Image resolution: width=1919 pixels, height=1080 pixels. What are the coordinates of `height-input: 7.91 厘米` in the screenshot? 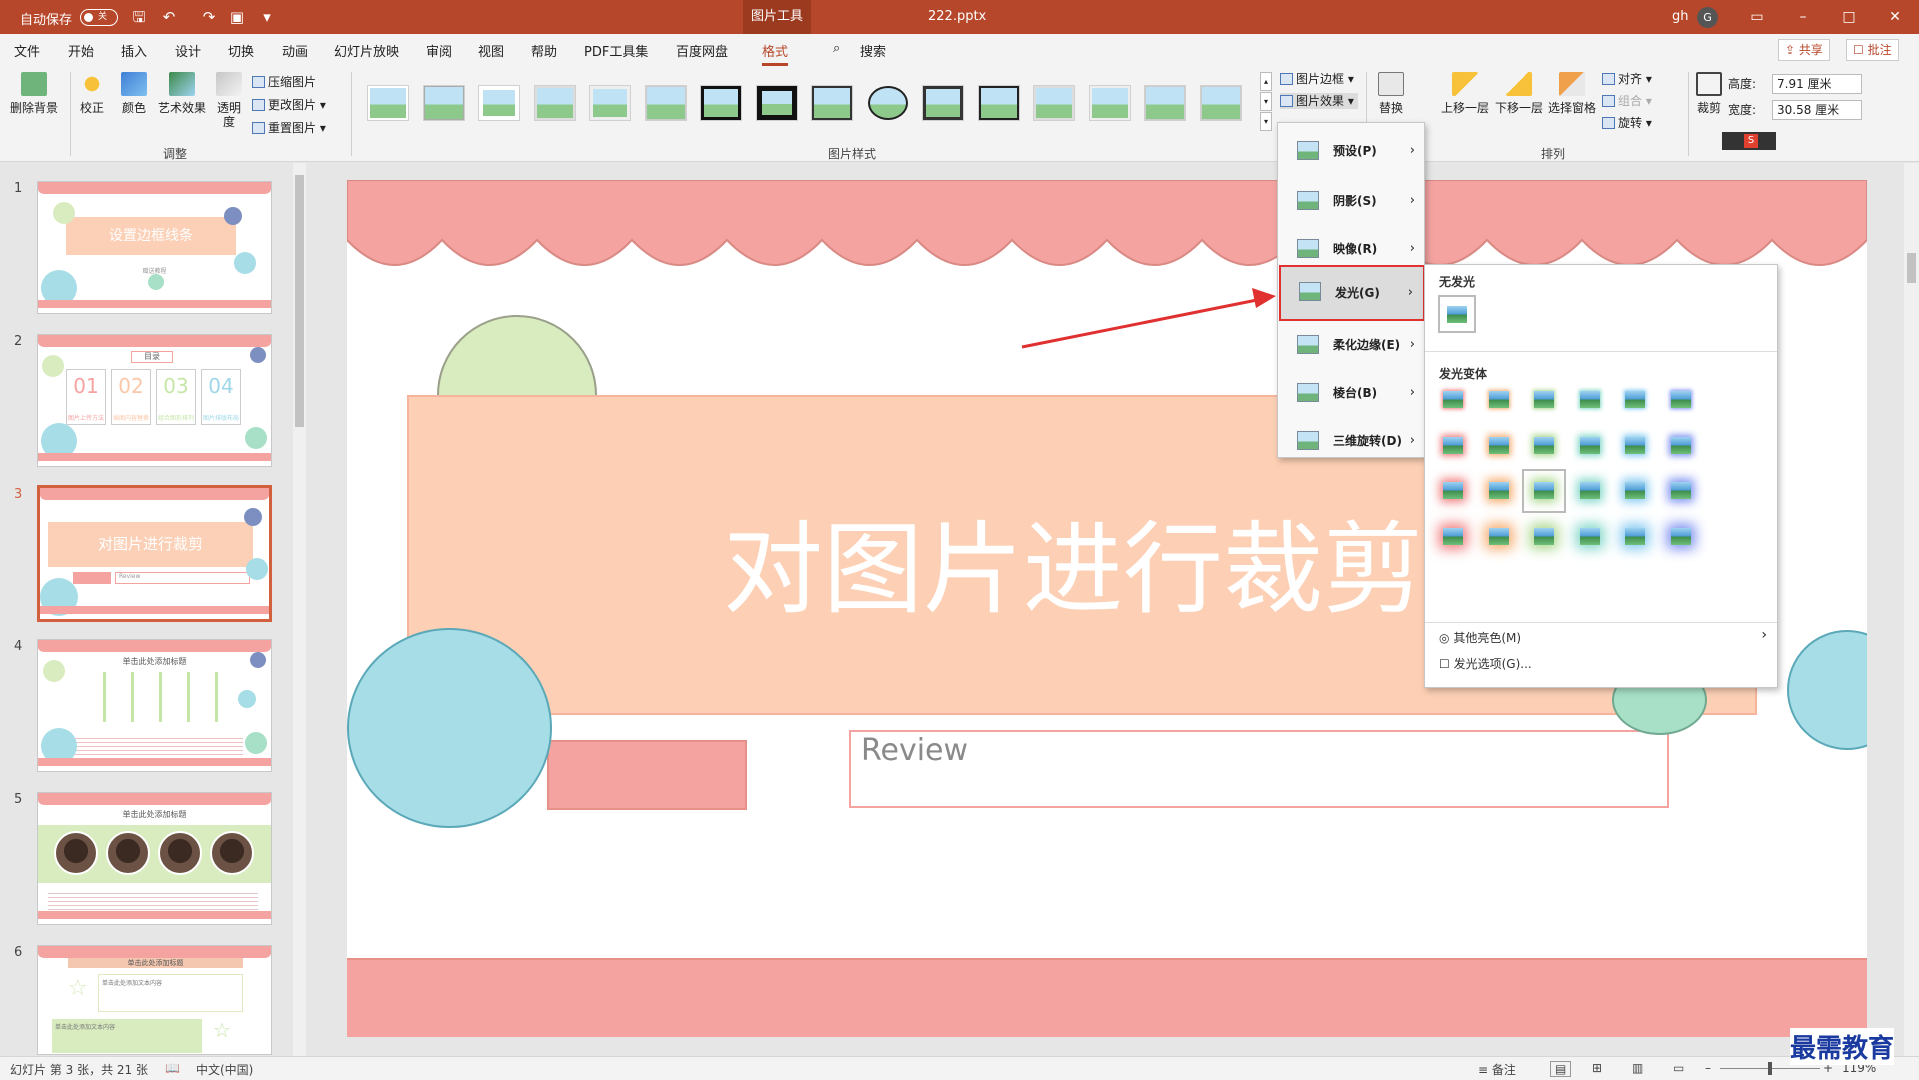 It's located at (1817, 84).